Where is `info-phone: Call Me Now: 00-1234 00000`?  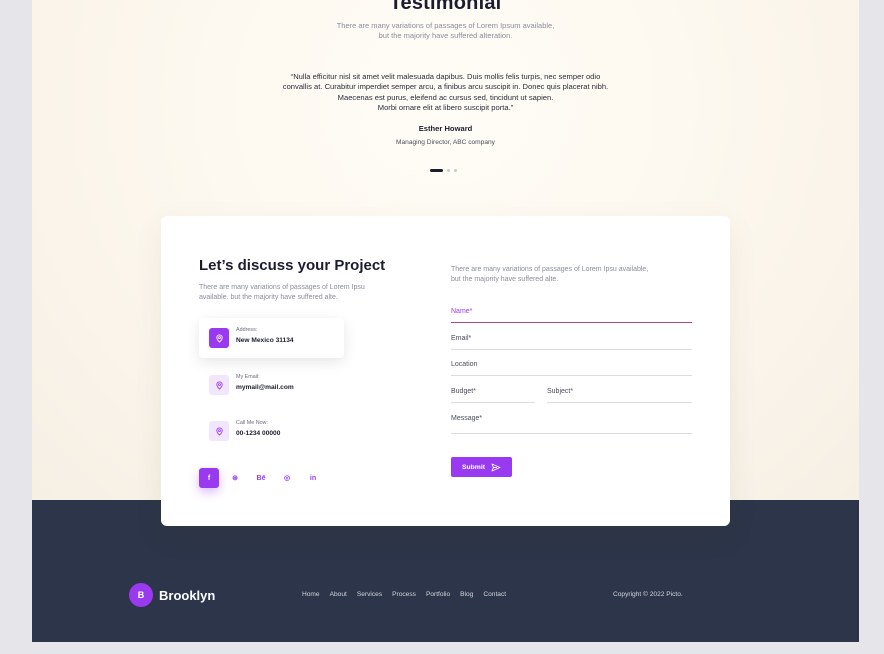 info-phone: Call Me Now: 00-1234 00000 is located at coordinates (271, 431).